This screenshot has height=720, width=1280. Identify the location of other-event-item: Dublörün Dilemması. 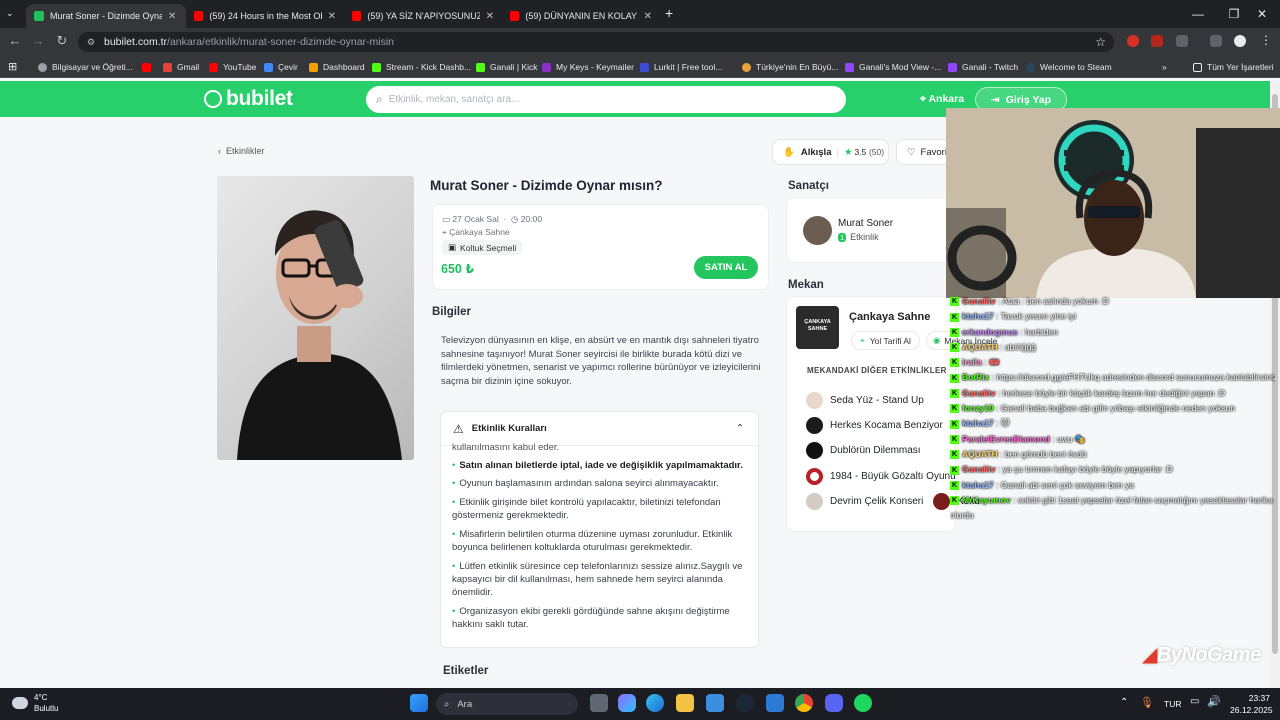
(863, 450).